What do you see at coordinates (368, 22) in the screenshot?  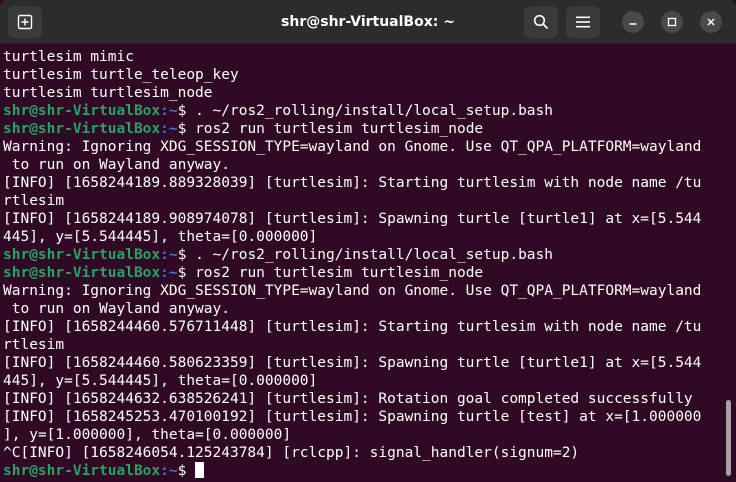 I see `title-bar: shr@shr-VirtualBox: ~` at bounding box center [368, 22].